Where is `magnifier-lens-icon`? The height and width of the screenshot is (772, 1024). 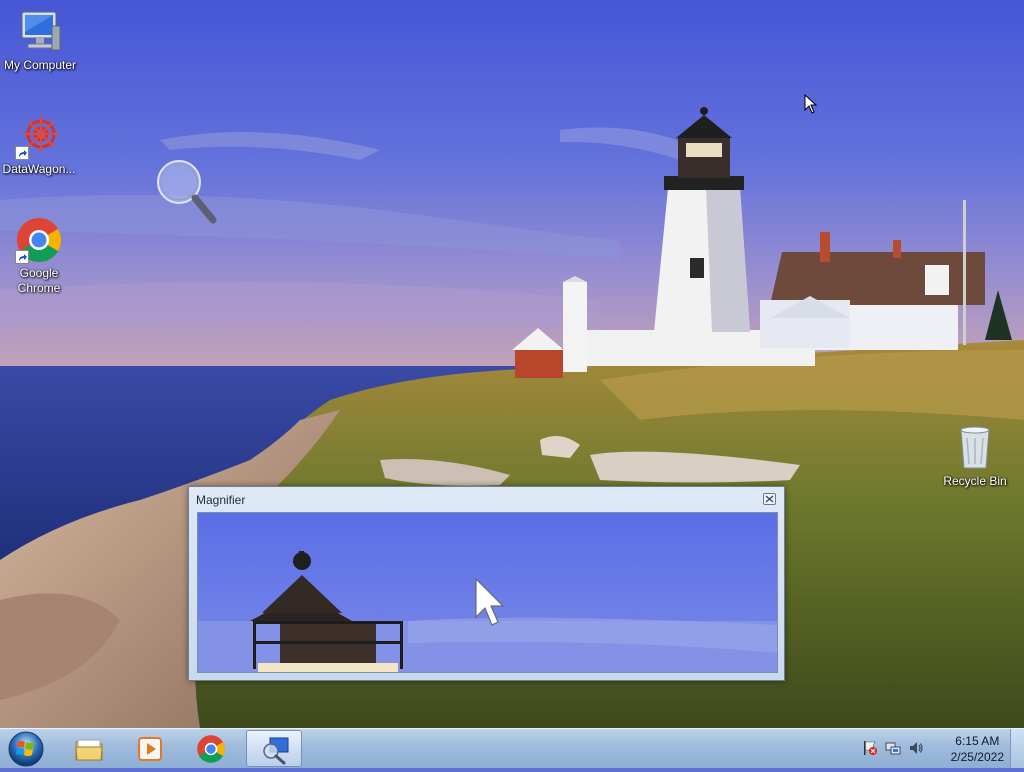
magnifier-lens-icon is located at coordinates (187, 194).